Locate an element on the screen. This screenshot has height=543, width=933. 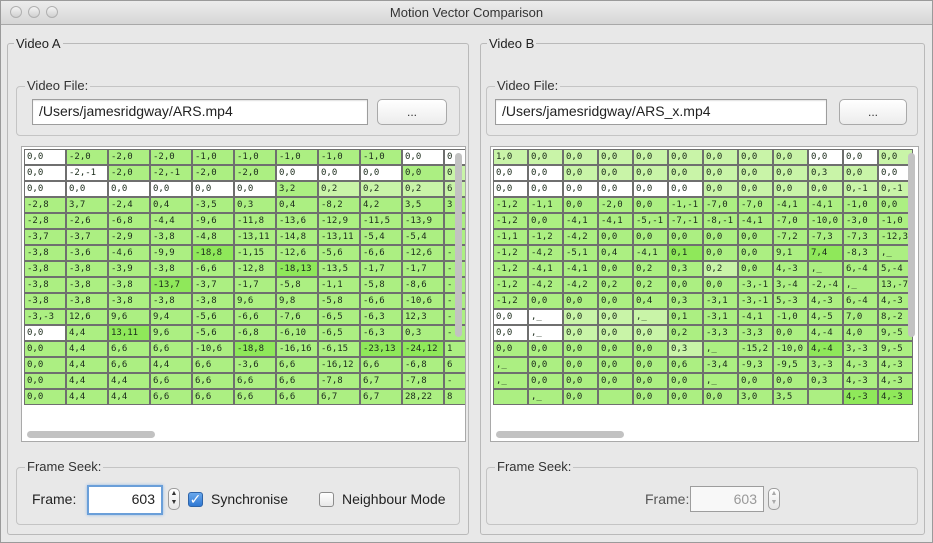
video-a-path-input: /Users/jamesridgway/ARS.mp4 is located at coordinates (200, 112).